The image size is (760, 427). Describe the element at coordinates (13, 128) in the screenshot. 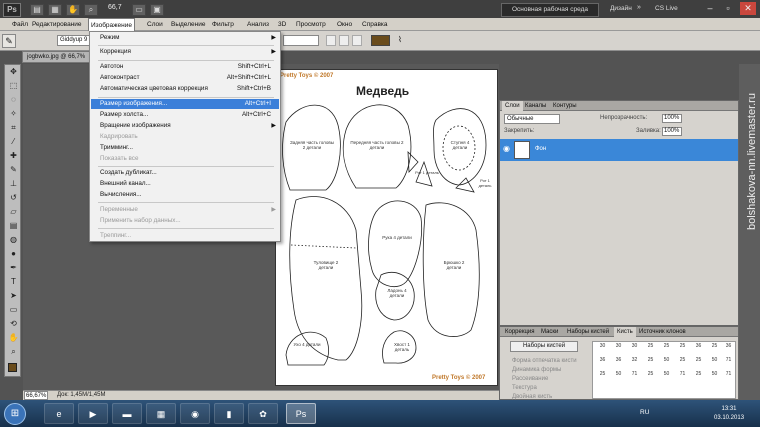

I see `crop-tool-icon: ⌗` at that location.